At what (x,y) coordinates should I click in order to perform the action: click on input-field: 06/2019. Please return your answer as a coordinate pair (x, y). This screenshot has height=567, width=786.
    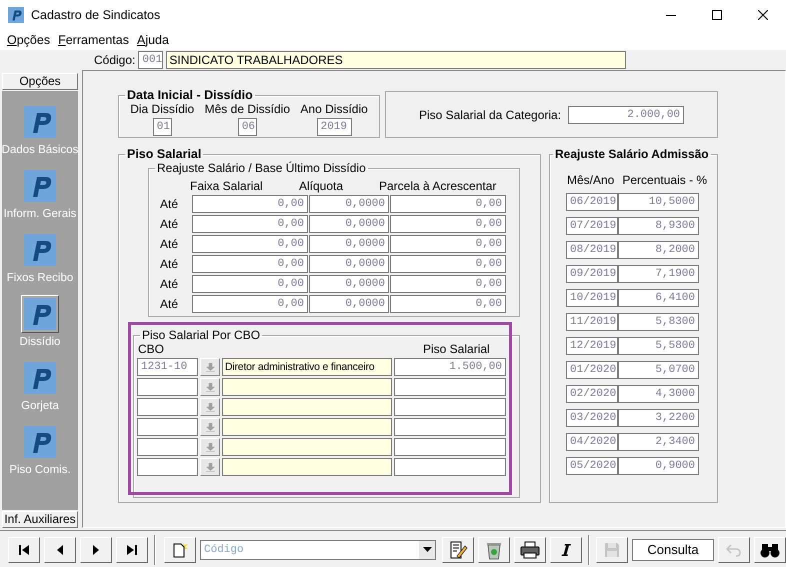
    Looking at the image, I should click on (592, 202).